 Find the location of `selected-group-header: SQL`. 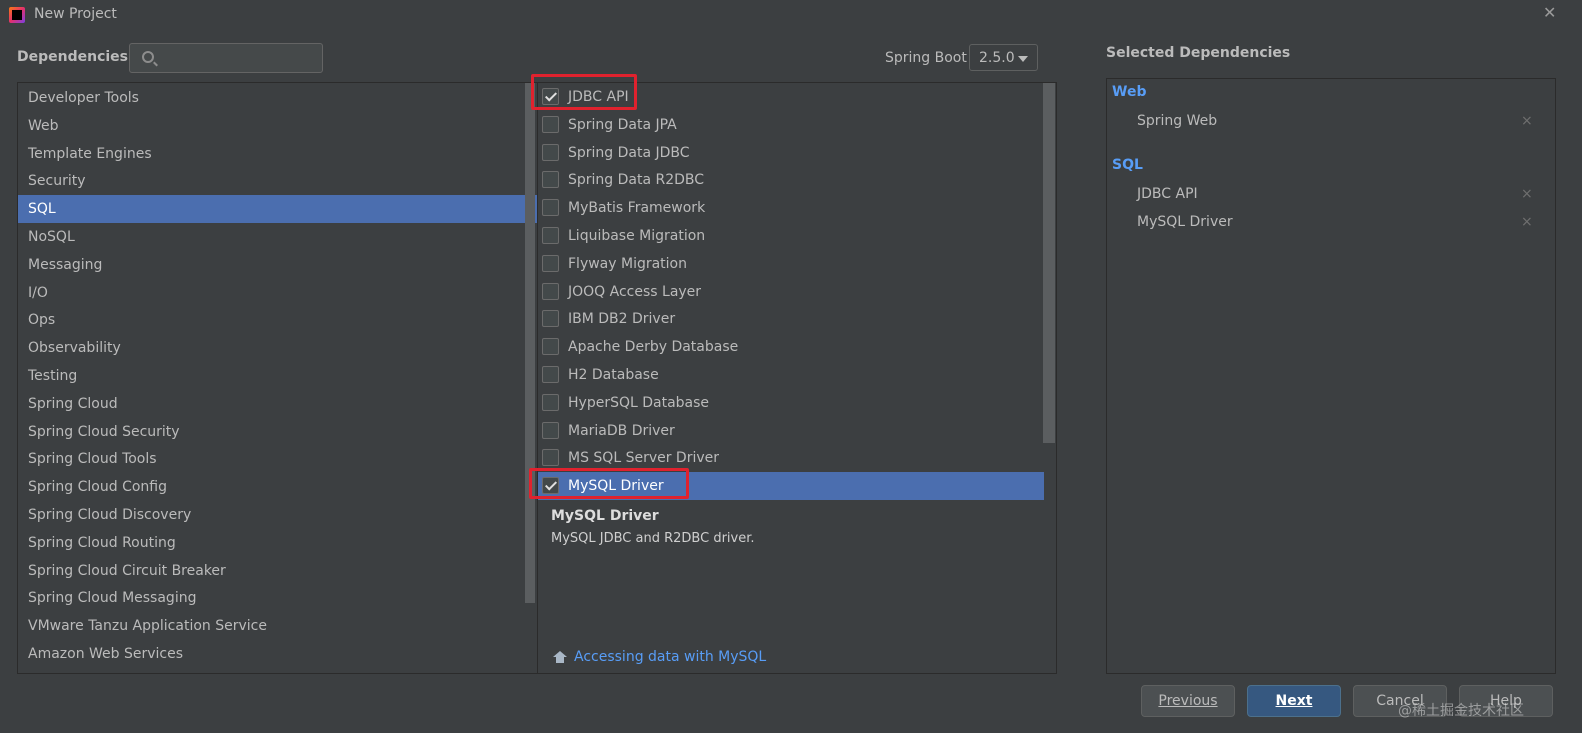

selected-group-header: SQL is located at coordinates (1127, 164).